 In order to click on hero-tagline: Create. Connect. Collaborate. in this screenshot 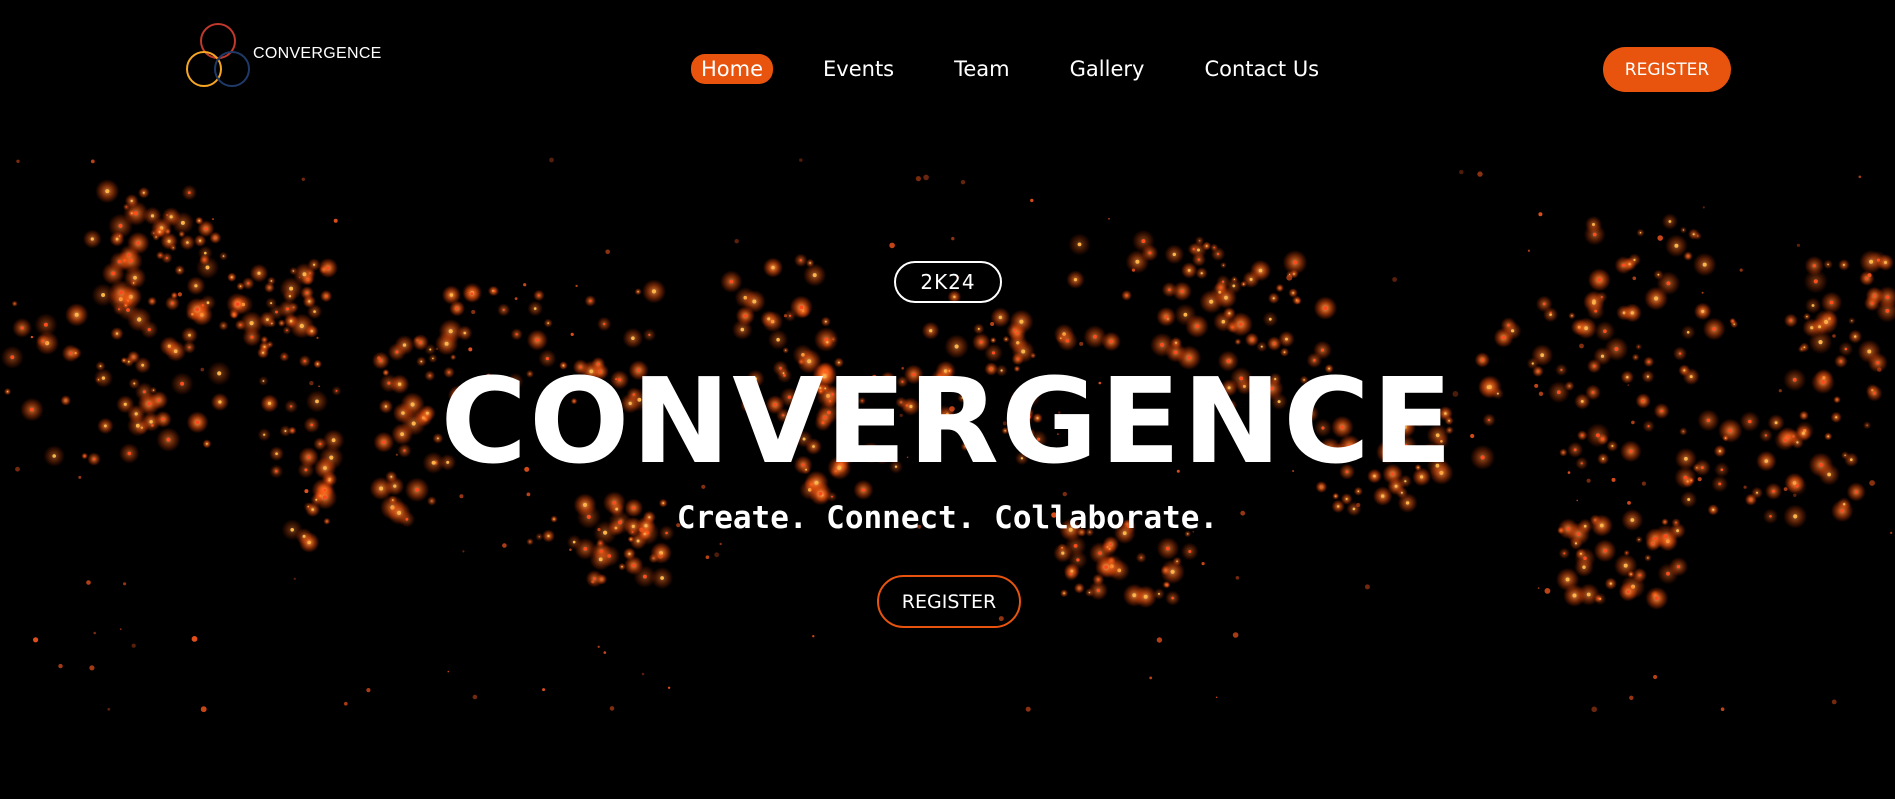, I will do `click(947, 518)`.